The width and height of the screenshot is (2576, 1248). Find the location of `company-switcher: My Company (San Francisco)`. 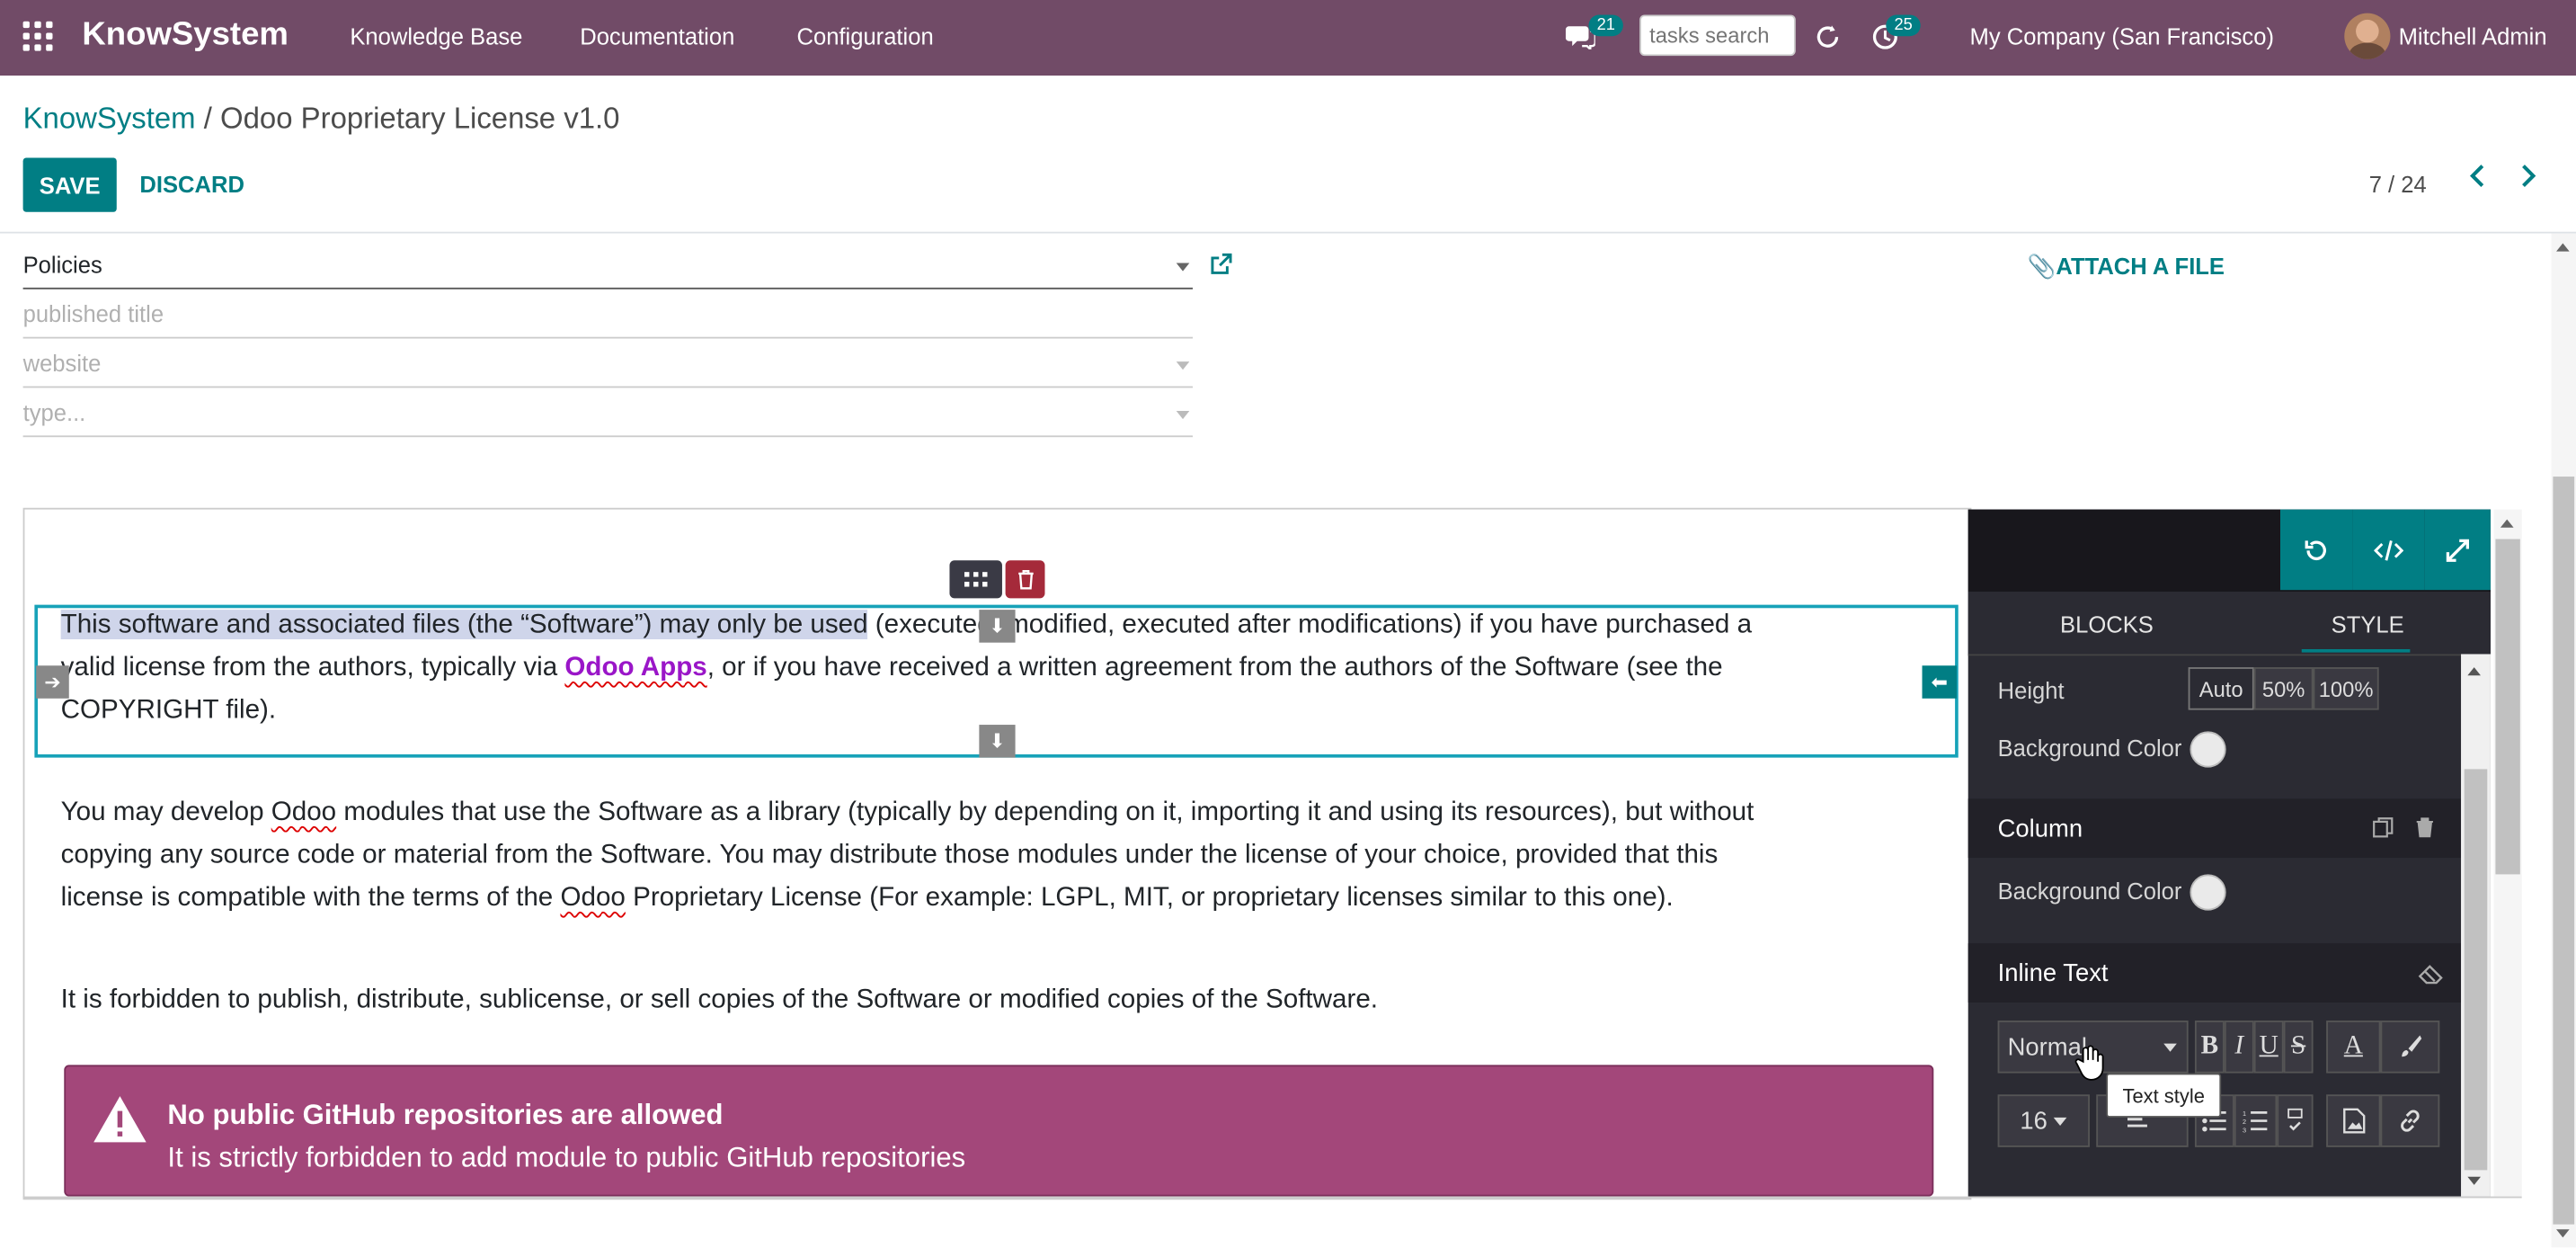

company-switcher: My Company (San Francisco) is located at coordinates (2122, 36).